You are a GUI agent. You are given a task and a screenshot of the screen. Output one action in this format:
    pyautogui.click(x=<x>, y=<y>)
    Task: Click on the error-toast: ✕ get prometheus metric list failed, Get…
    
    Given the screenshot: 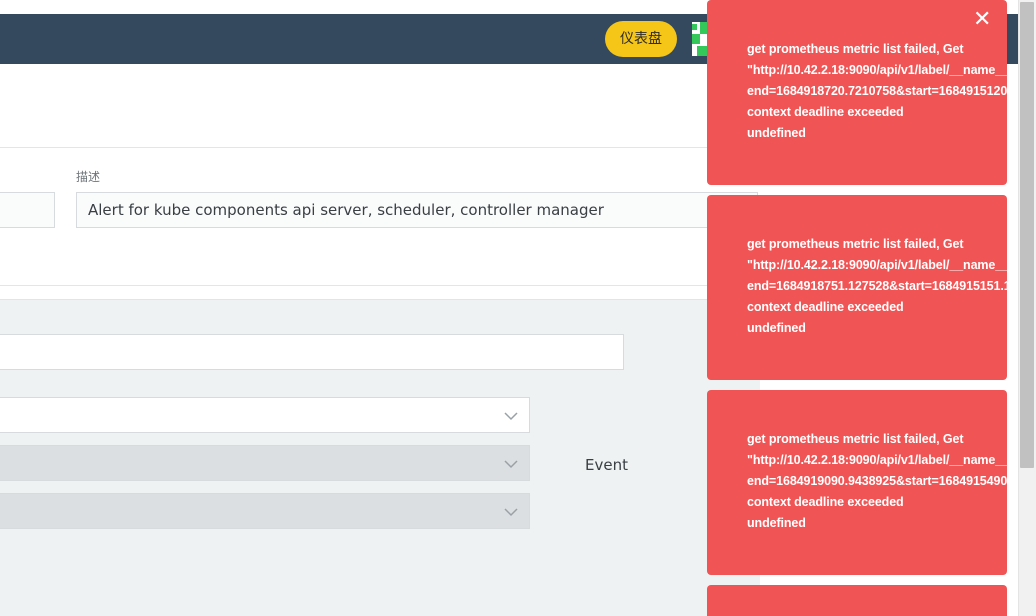 What is the action you would take?
    pyautogui.click(x=857, y=92)
    